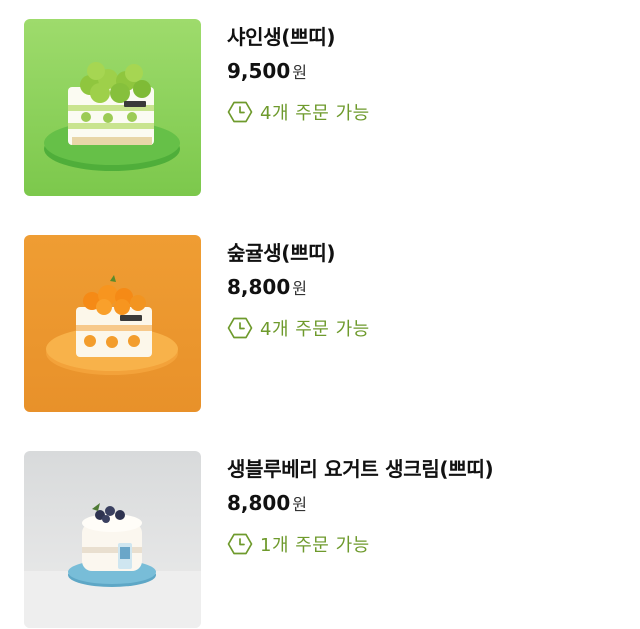 This screenshot has width=640, height=629. What do you see at coordinates (360, 467) in the screenshot?
I see `product-name: 생블루베리 요거트 생크림(쁘띠)` at bounding box center [360, 467].